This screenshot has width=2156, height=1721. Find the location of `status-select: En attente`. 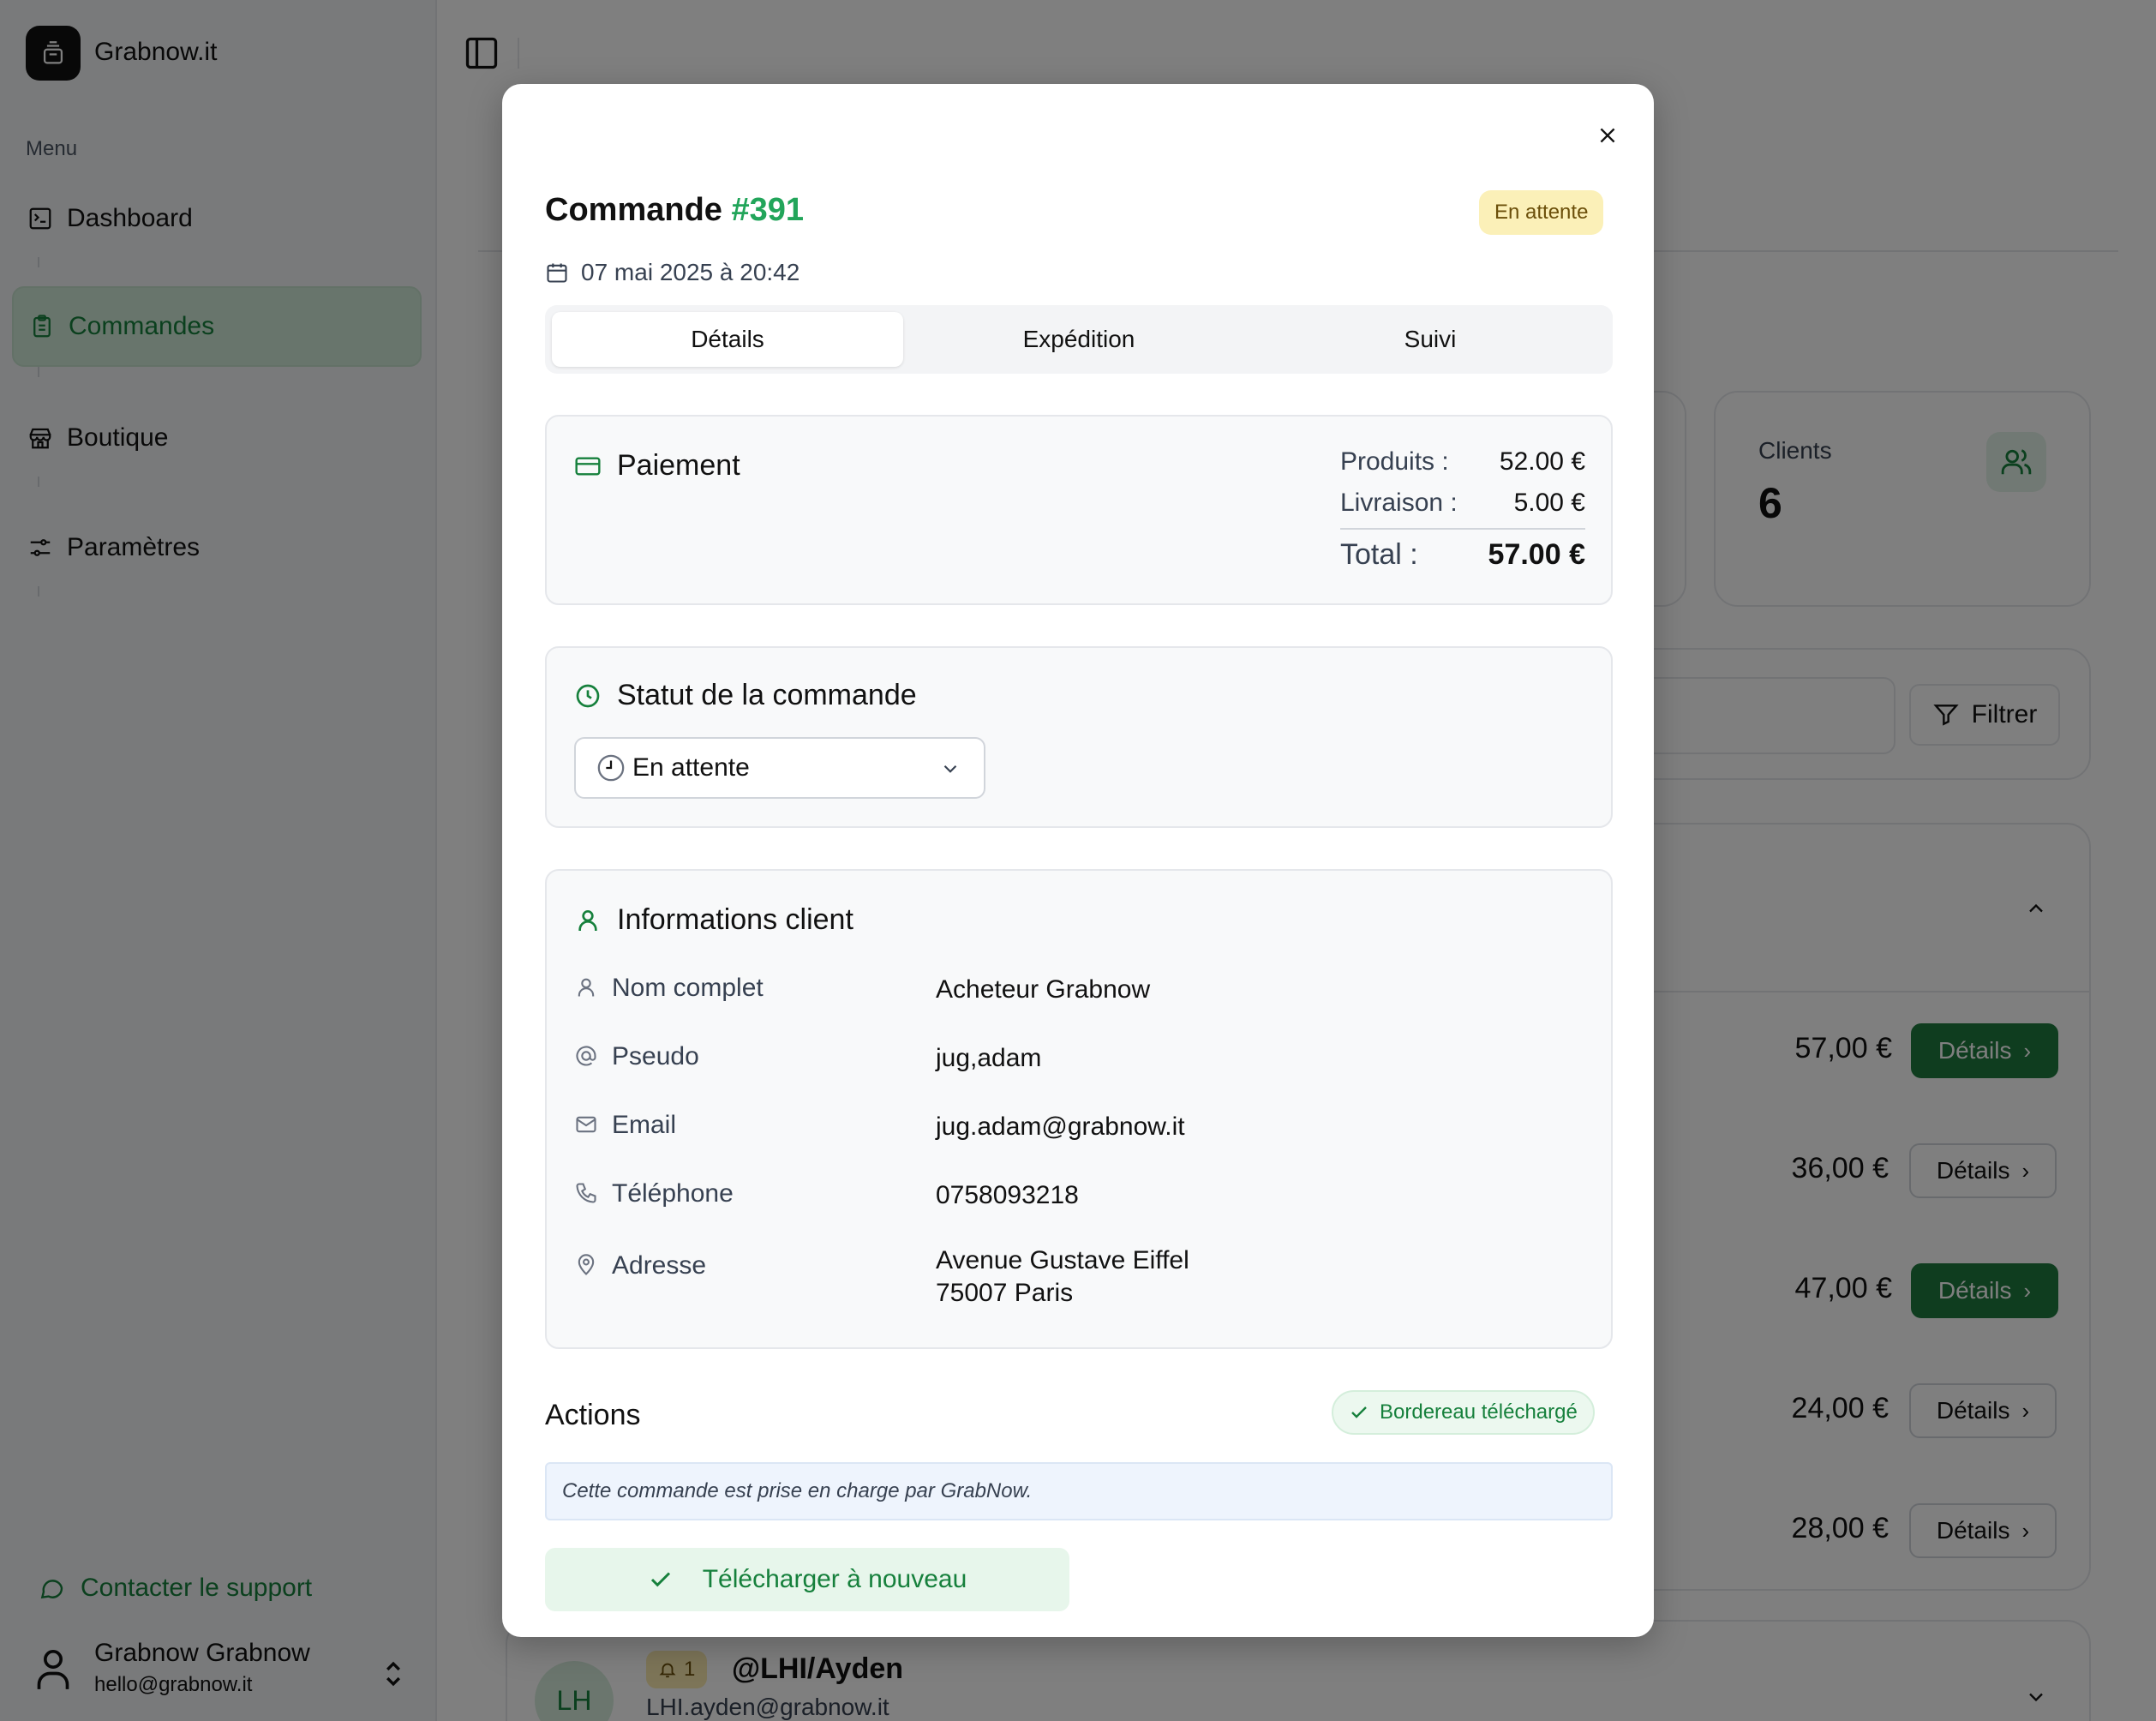

status-select: En attente is located at coordinates (780, 768).